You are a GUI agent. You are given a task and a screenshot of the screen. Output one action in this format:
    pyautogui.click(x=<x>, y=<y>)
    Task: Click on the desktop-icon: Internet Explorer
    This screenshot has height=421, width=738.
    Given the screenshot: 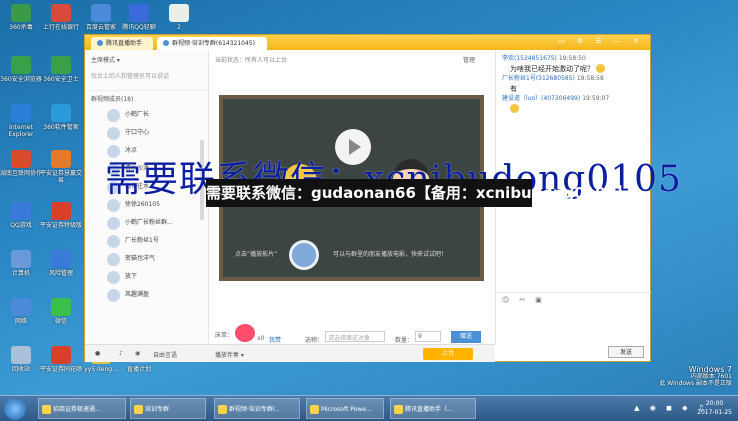 What is the action you would take?
    pyautogui.click(x=21, y=121)
    